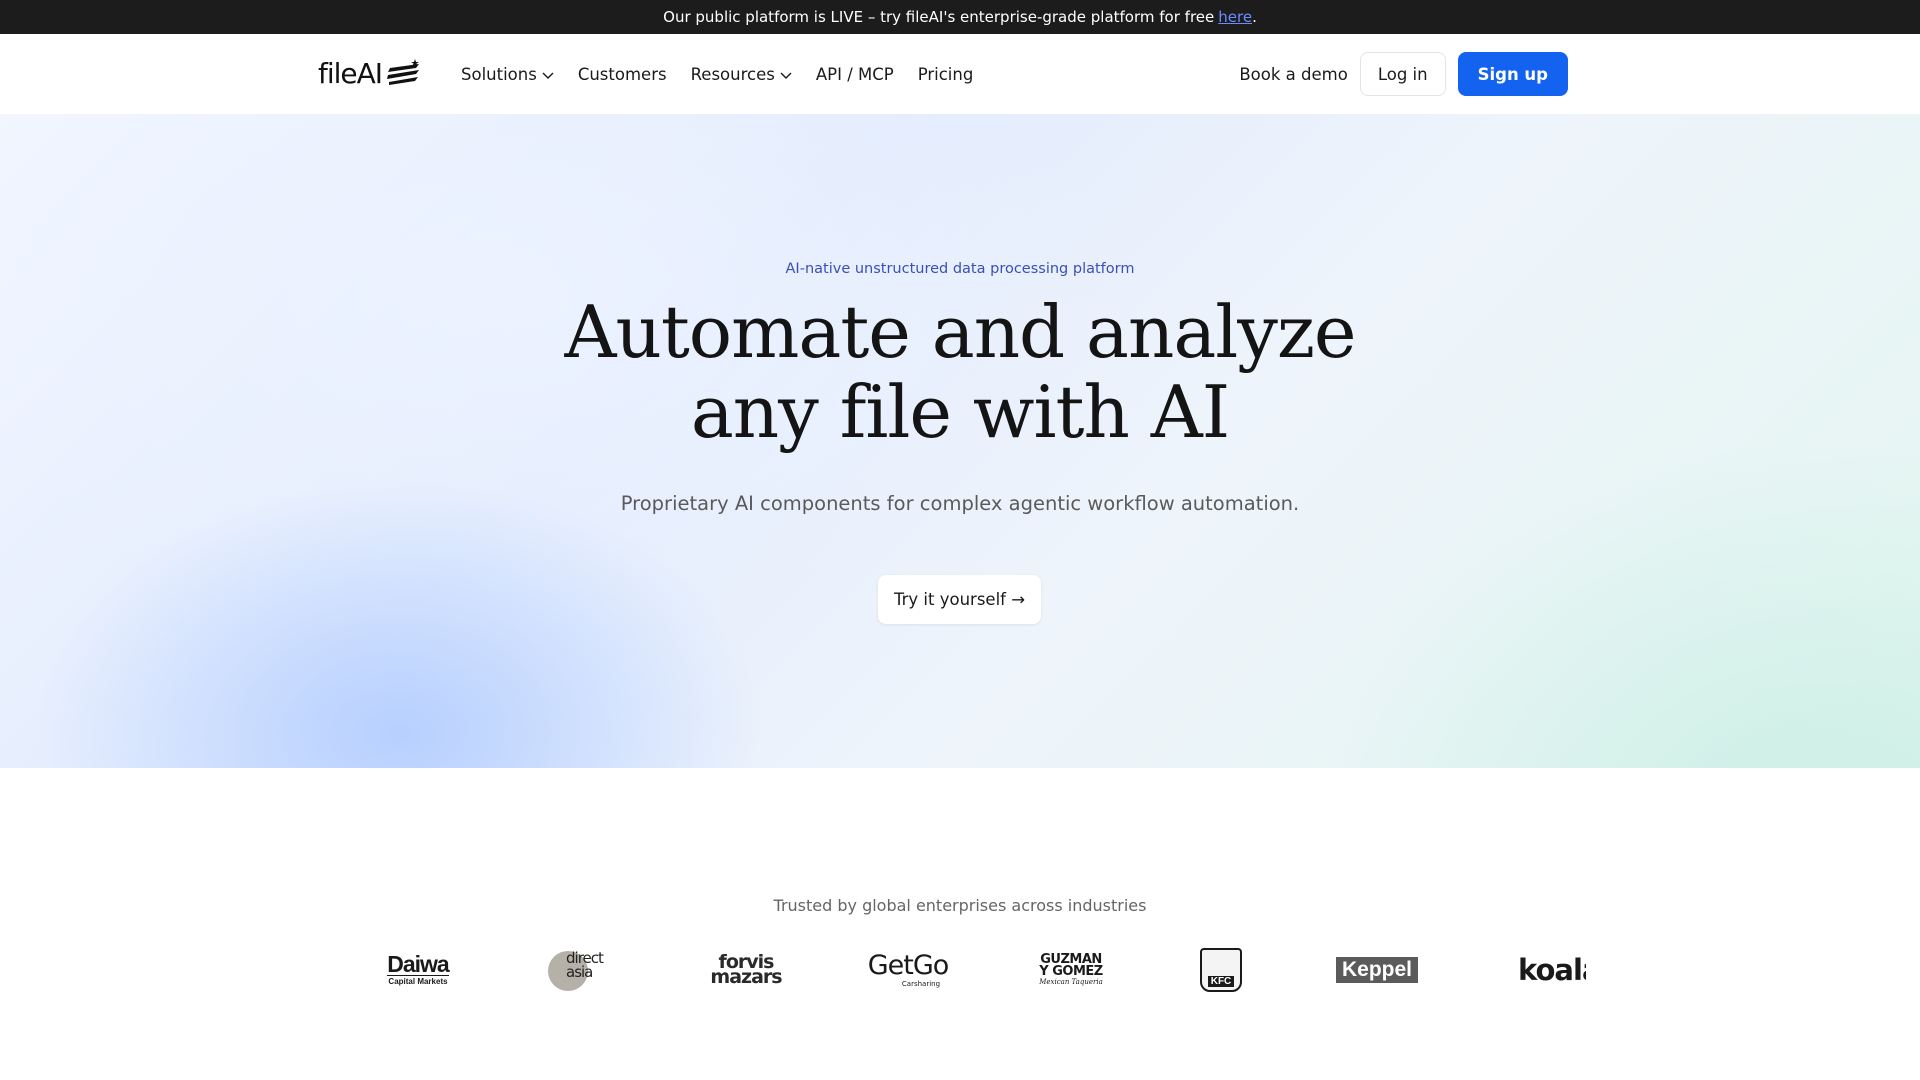 This screenshot has height=1080, width=1920. Describe the element at coordinates (403, 72) in the screenshot. I see `brand-logo-icon` at that location.